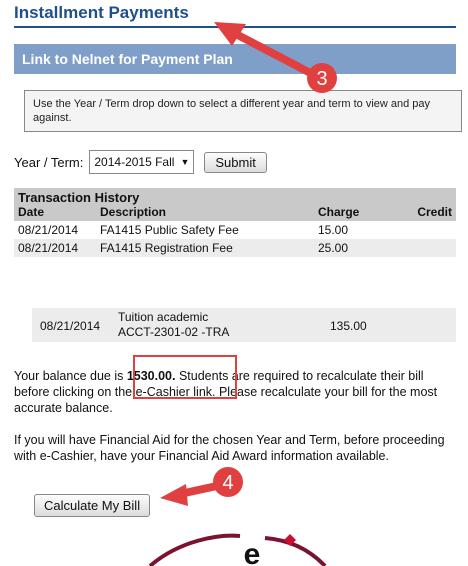 Image resolution: width=468 pixels, height=566 pixels. I want to click on logo-swoosh-left, so click(194, 549).